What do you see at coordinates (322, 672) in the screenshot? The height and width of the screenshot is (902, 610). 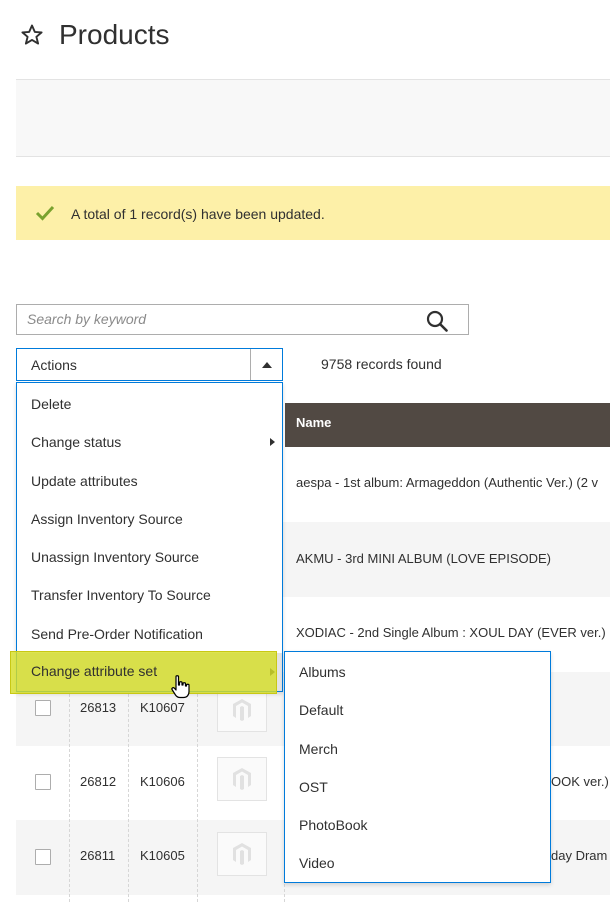 I see `attribute-set-albums: Albums` at bounding box center [322, 672].